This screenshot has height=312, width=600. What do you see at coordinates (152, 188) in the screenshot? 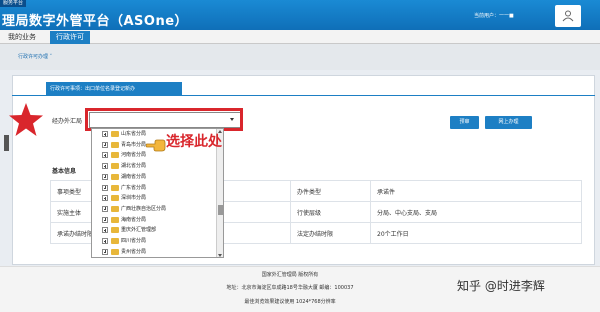
I see `list-item: 广东省分局` at bounding box center [152, 188].